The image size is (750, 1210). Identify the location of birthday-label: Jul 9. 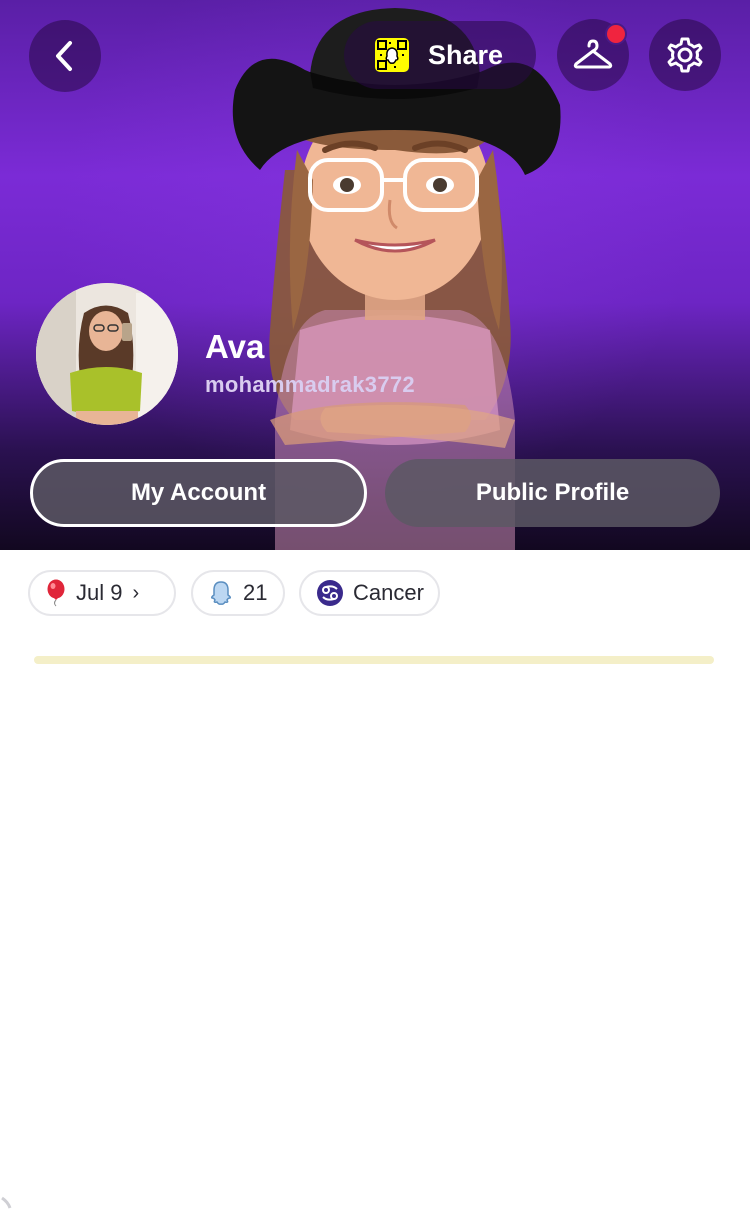
(99, 592).